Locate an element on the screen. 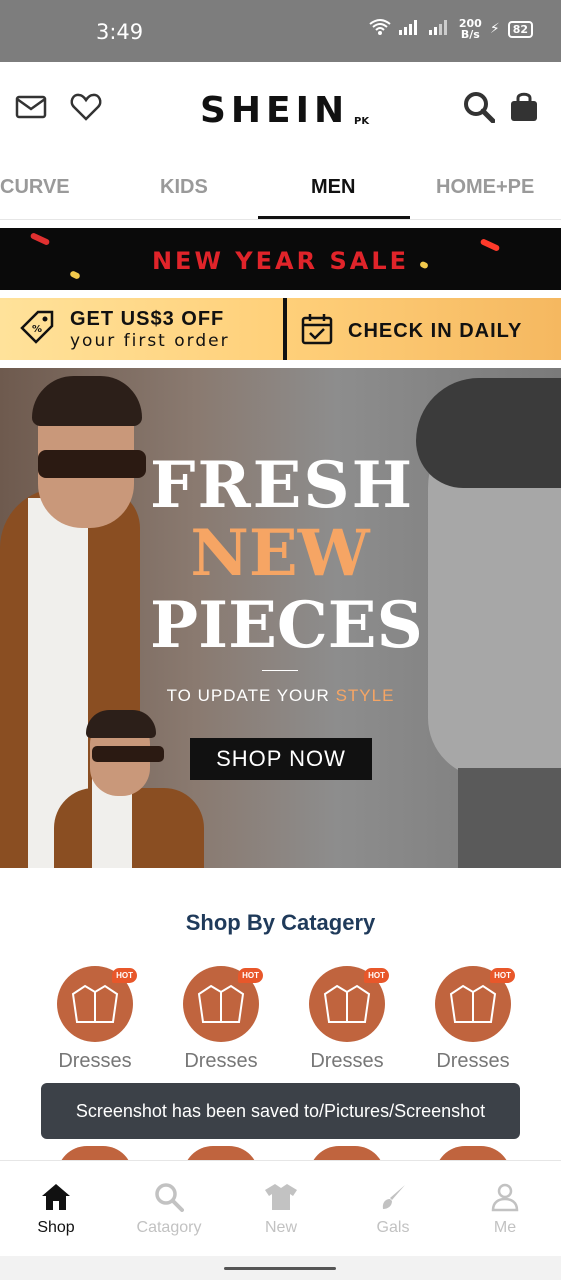 The height and width of the screenshot is (1280, 561). battery-indicator: 82 is located at coordinates (520, 29).